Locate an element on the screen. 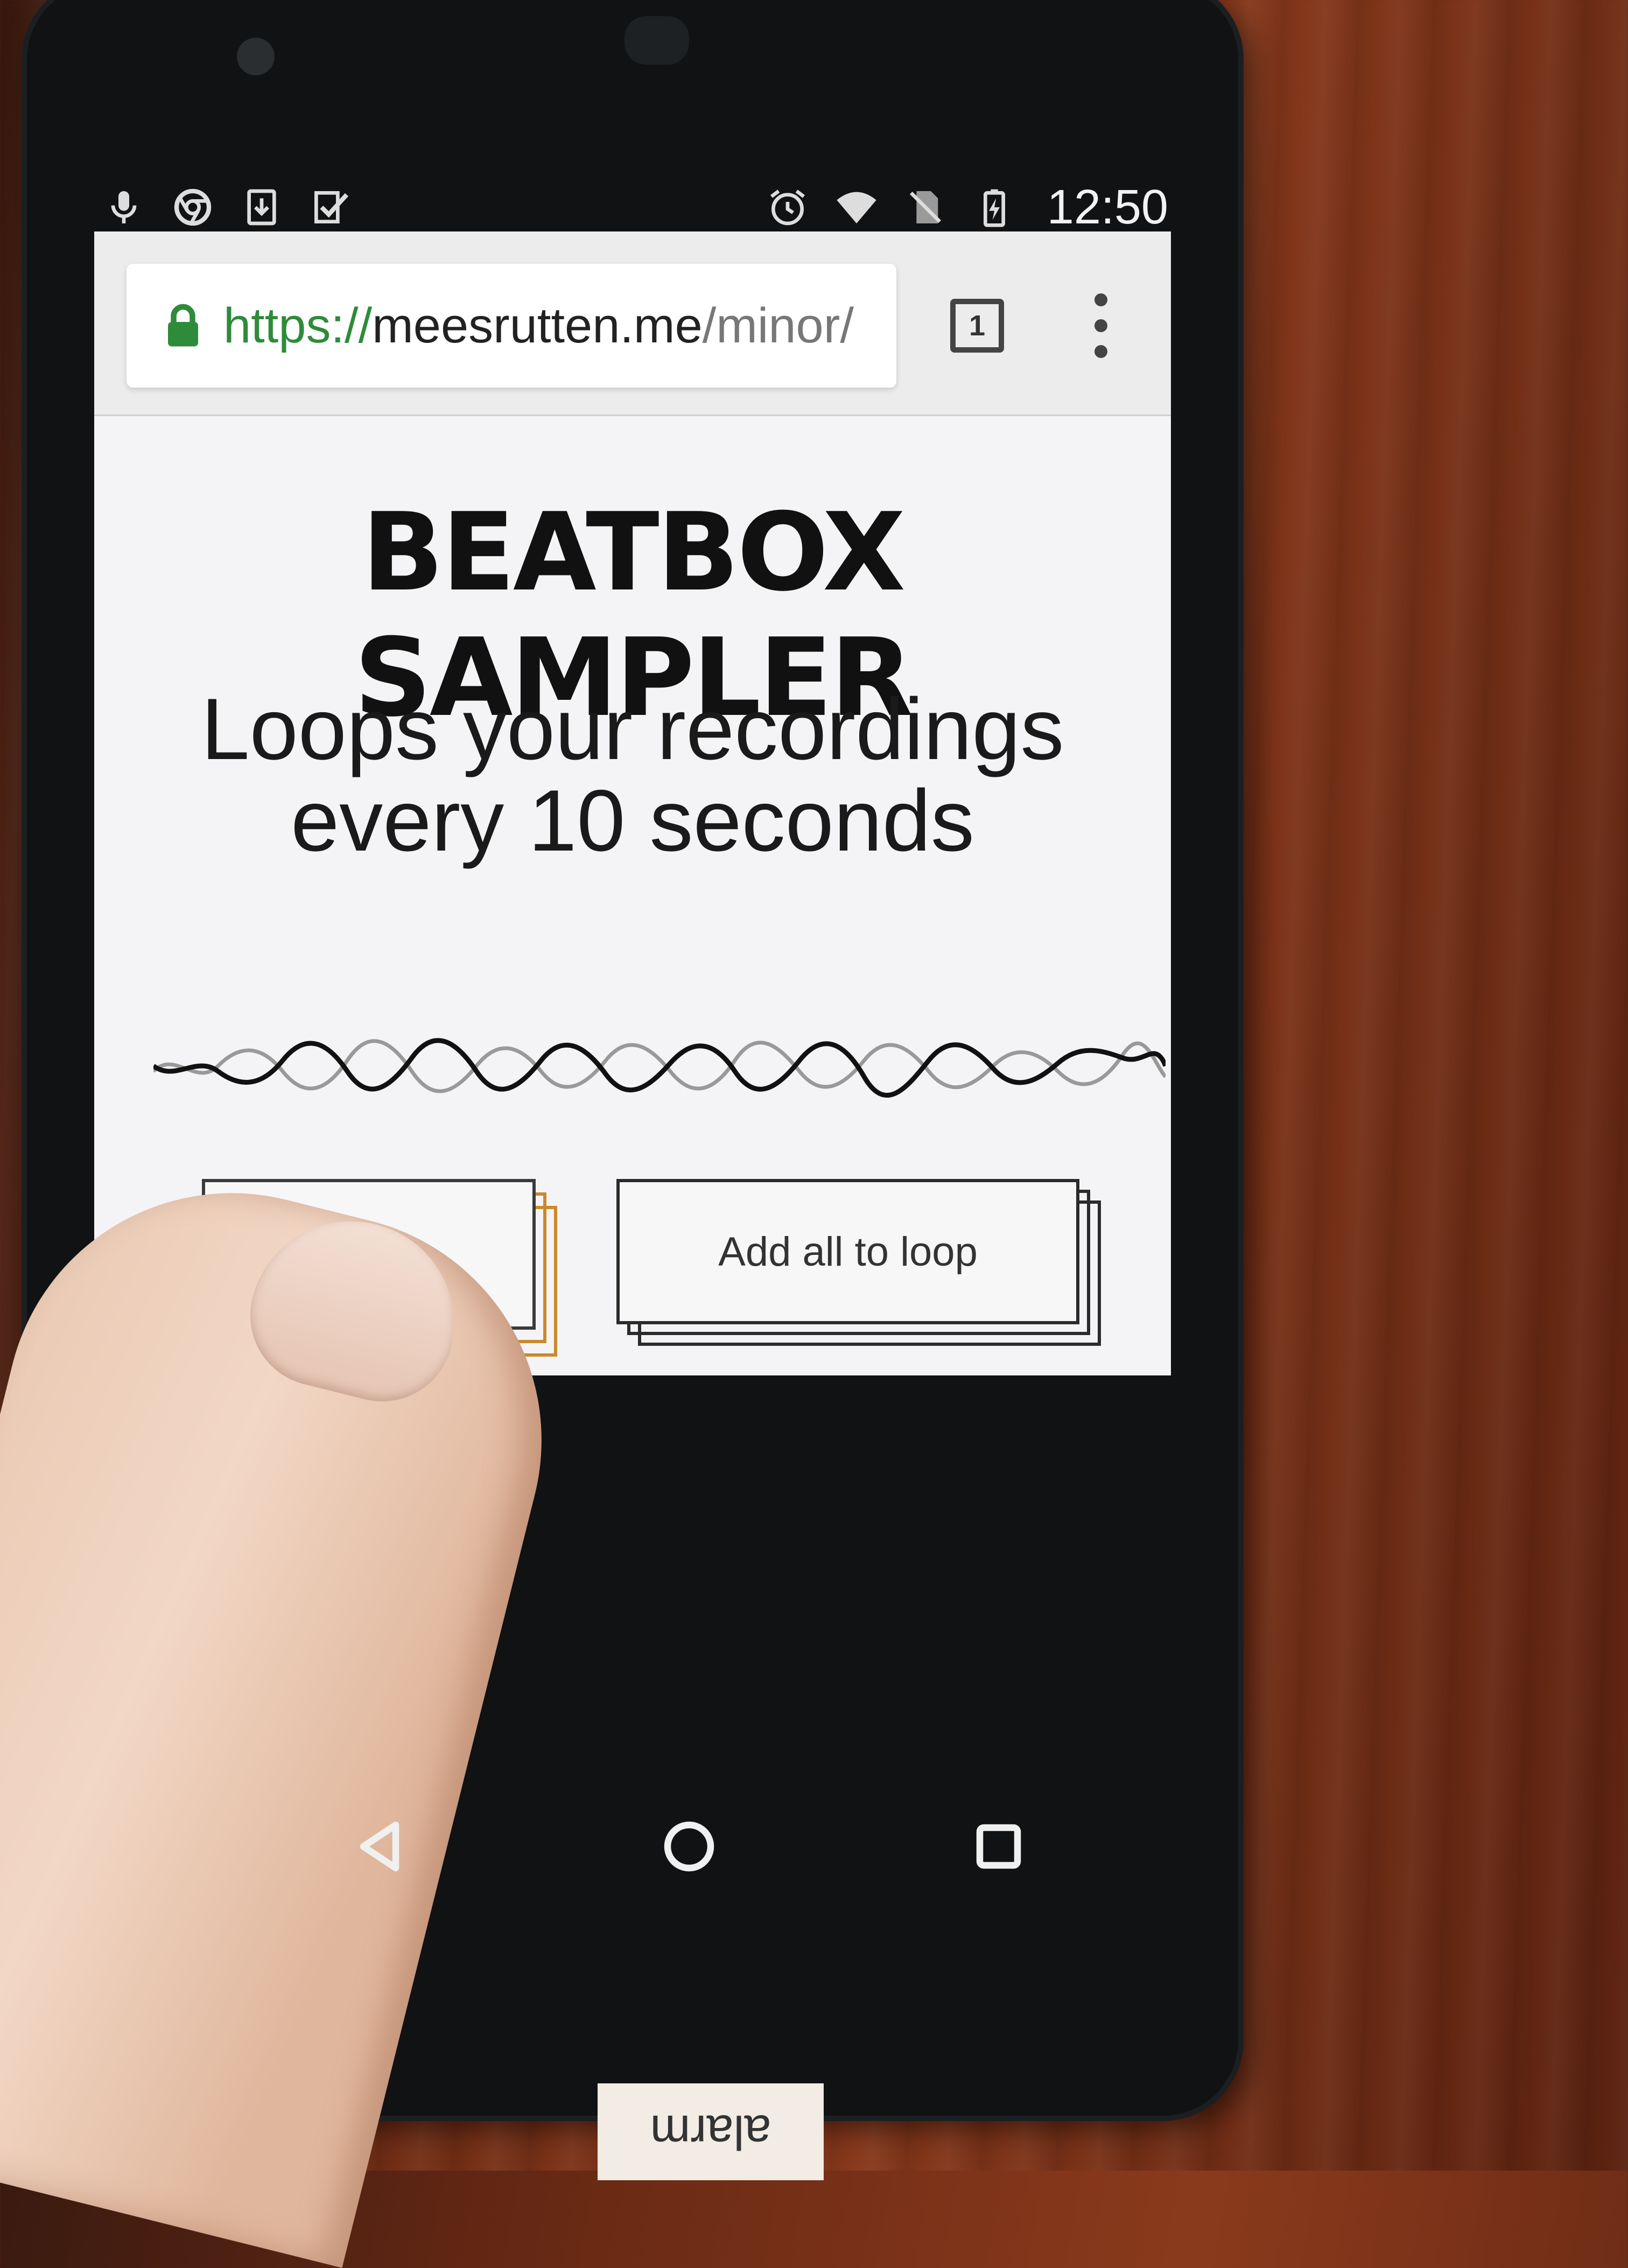  mic-icon is located at coordinates (123, 207).